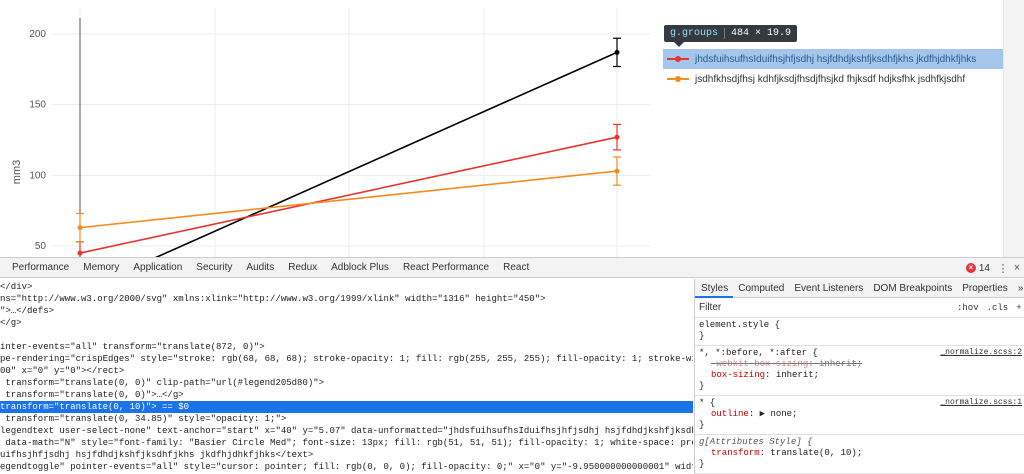 This screenshot has width=1024, height=474. What do you see at coordinates (998, 308) in the screenshot?
I see `cls-toggle-button: .cls` at bounding box center [998, 308].